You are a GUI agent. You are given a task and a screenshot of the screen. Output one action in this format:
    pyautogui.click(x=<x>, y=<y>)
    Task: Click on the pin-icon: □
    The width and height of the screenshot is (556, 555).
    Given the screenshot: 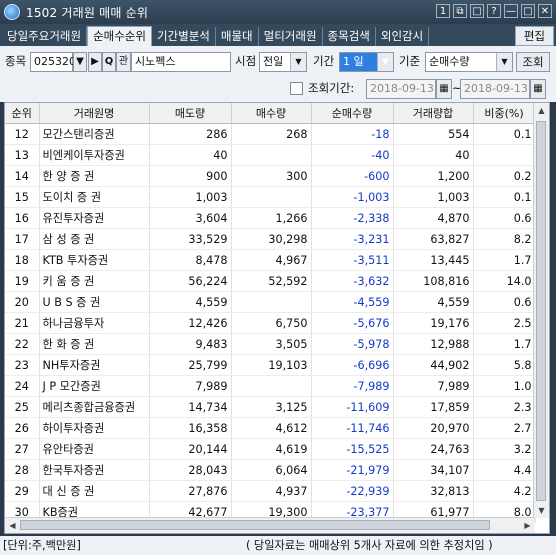 What is the action you would take?
    pyautogui.click(x=477, y=11)
    